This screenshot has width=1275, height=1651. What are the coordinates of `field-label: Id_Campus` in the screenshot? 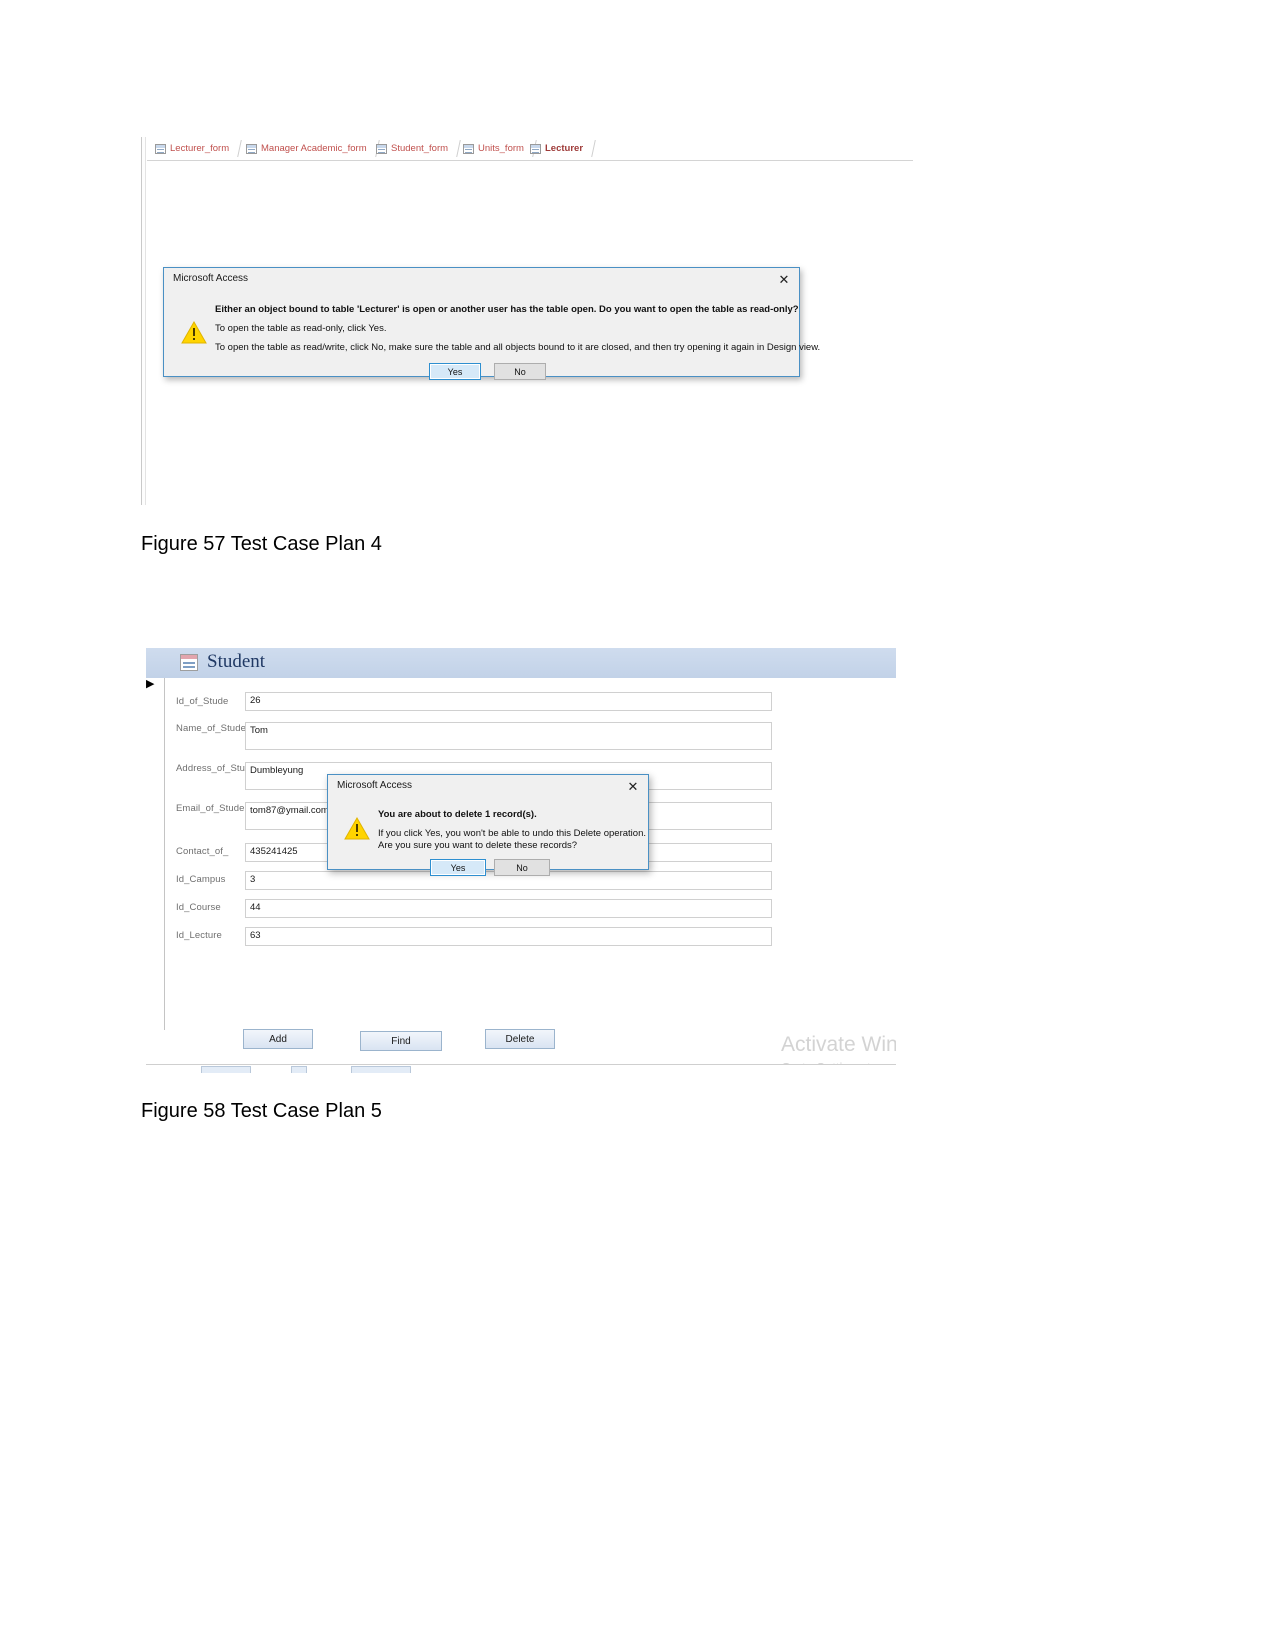 It's located at (201, 879).